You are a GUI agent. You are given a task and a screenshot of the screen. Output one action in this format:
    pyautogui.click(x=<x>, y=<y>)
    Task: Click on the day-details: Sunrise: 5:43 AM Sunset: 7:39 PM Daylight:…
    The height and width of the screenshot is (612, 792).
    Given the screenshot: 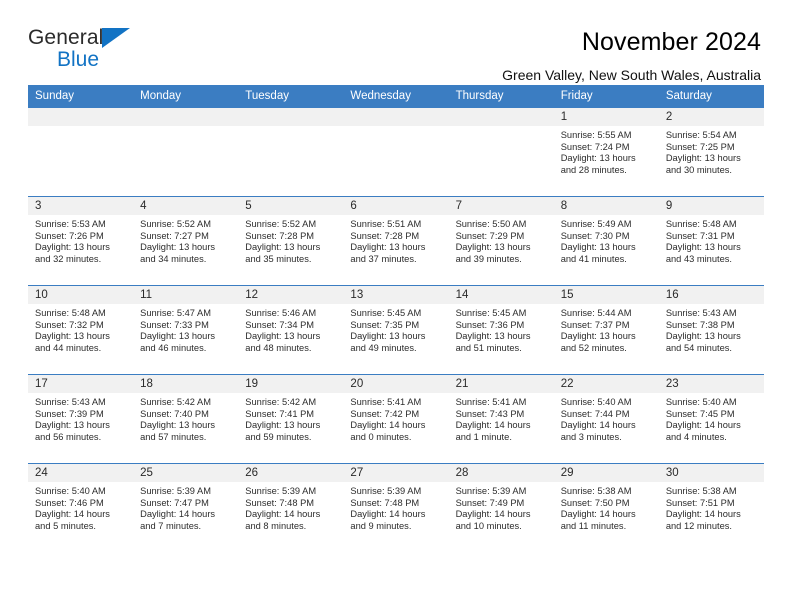 What is the action you would take?
    pyautogui.click(x=80, y=418)
    